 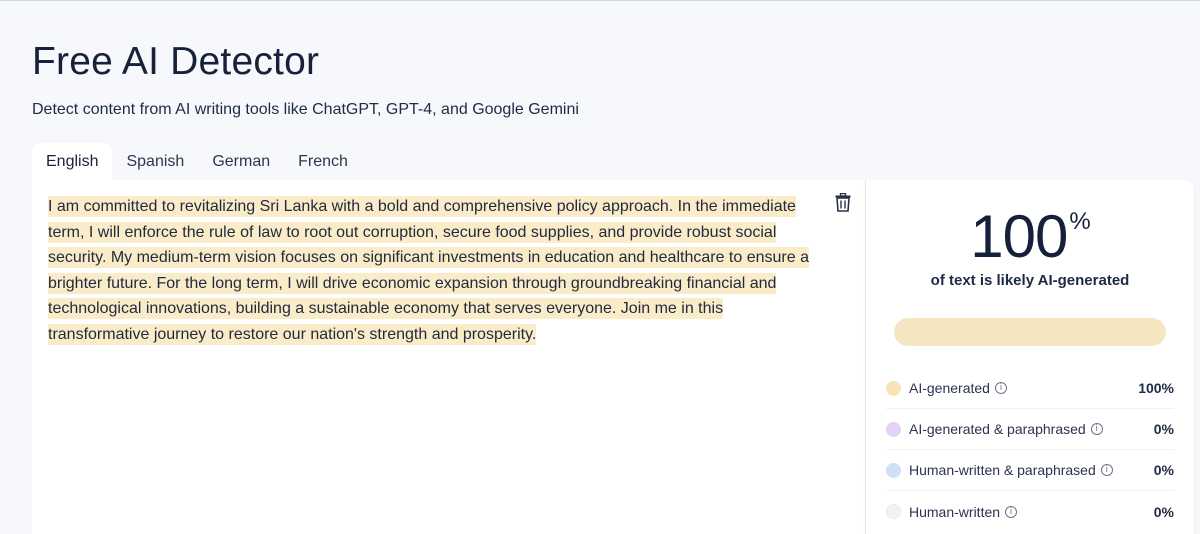 I want to click on ai-score: 100%, so click(x=1030, y=236).